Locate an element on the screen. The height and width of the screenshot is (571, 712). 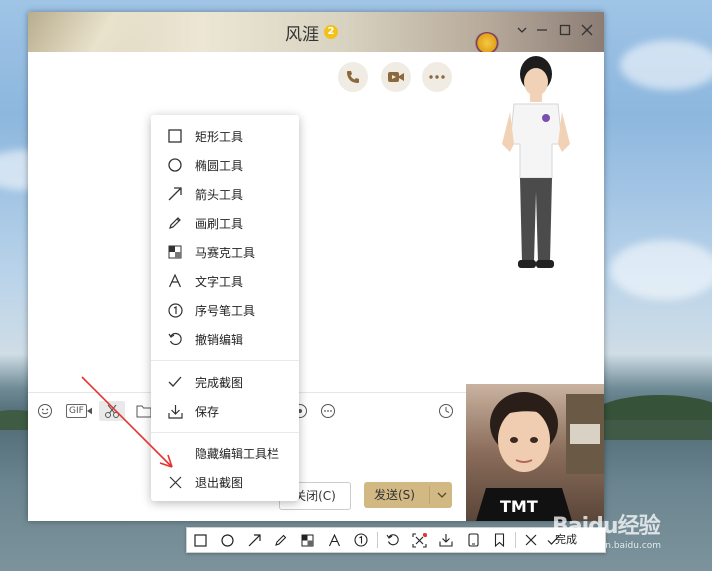
title-decoration is located at coordinates (487, 43).